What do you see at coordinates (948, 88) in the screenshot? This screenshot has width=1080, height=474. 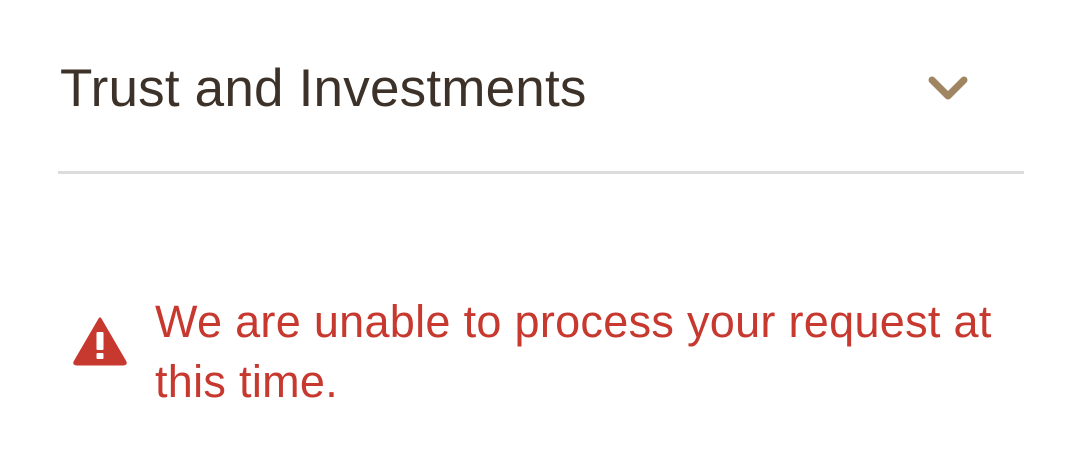 I see `chevron-down-icon` at bounding box center [948, 88].